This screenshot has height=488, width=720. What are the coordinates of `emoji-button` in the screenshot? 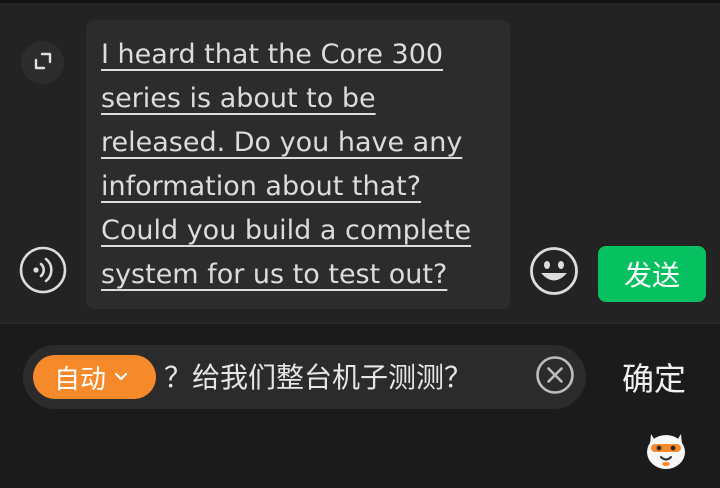 It's located at (554, 273).